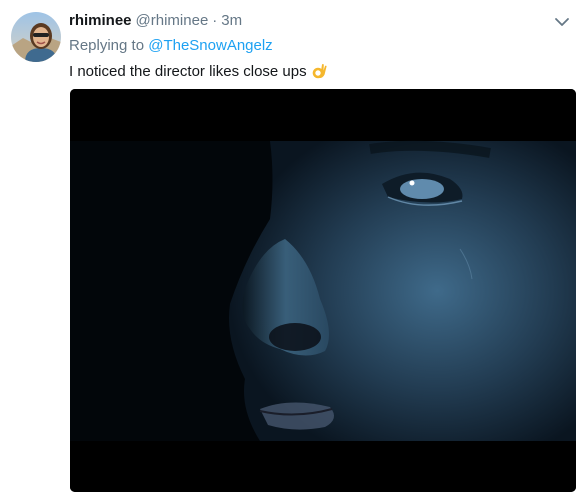 This screenshot has height=503, width=588. I want to click on tweet-header: rhiminee @rhiminee · 3m, so click(155, 22).